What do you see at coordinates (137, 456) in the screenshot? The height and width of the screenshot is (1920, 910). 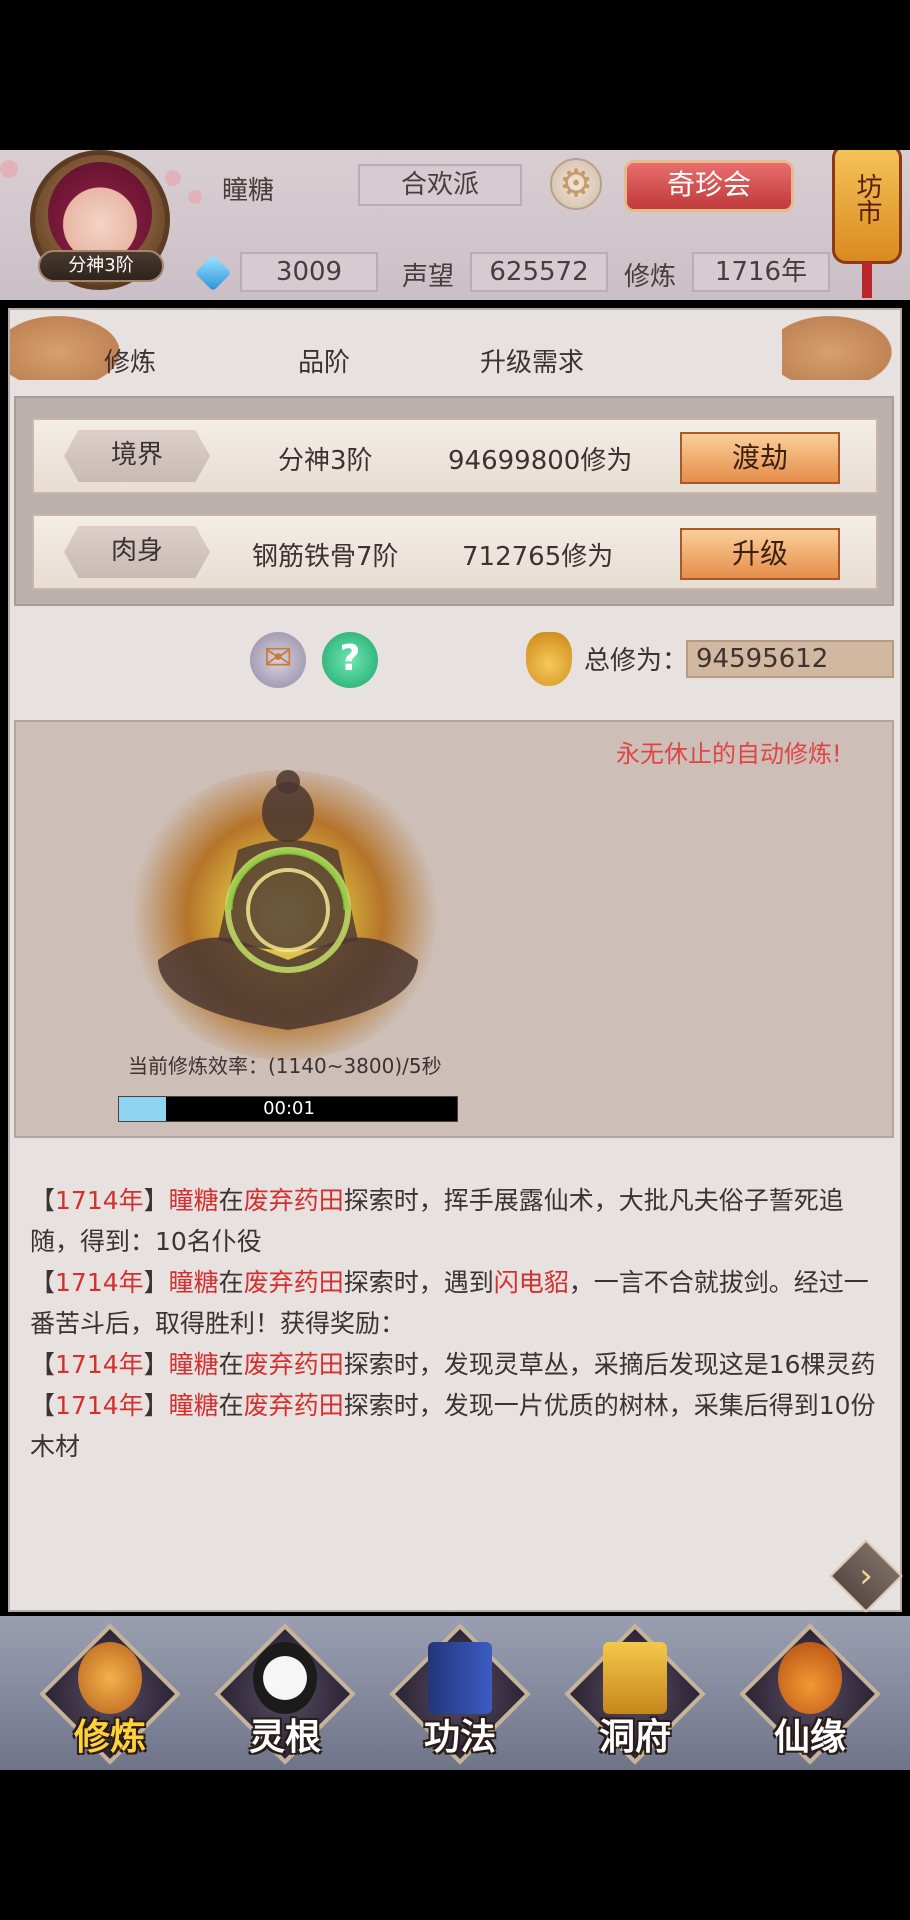 I see `realm-tag: 境界` at bounding box center [137, 456].